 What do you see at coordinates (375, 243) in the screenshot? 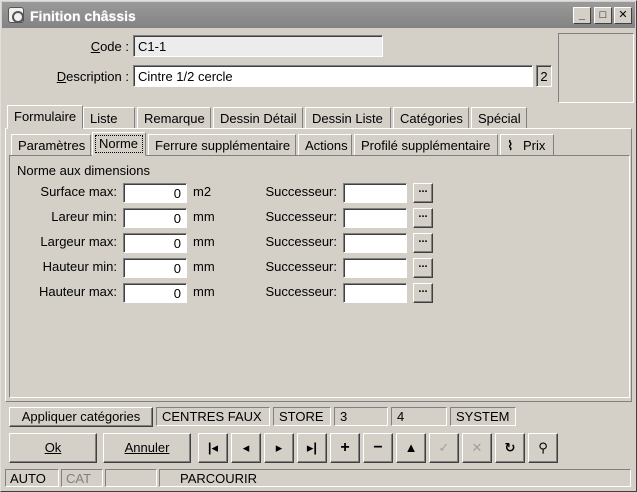
I see `largeur-max-successor-input` at bounding box center [375, 243].